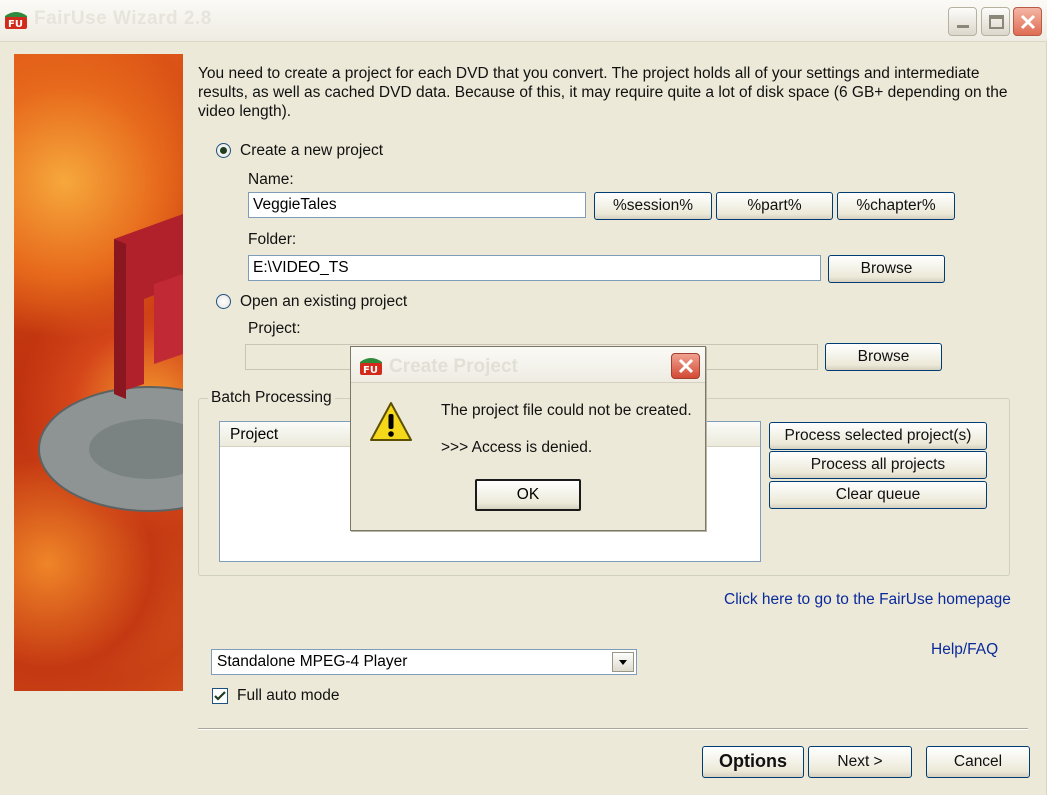 This screenshot has height=795, width=1049. What do you see at coordinates (878, 465) in the screenshot?
I see `process-all-button: Process all projects` at bounding box center [878, 465].